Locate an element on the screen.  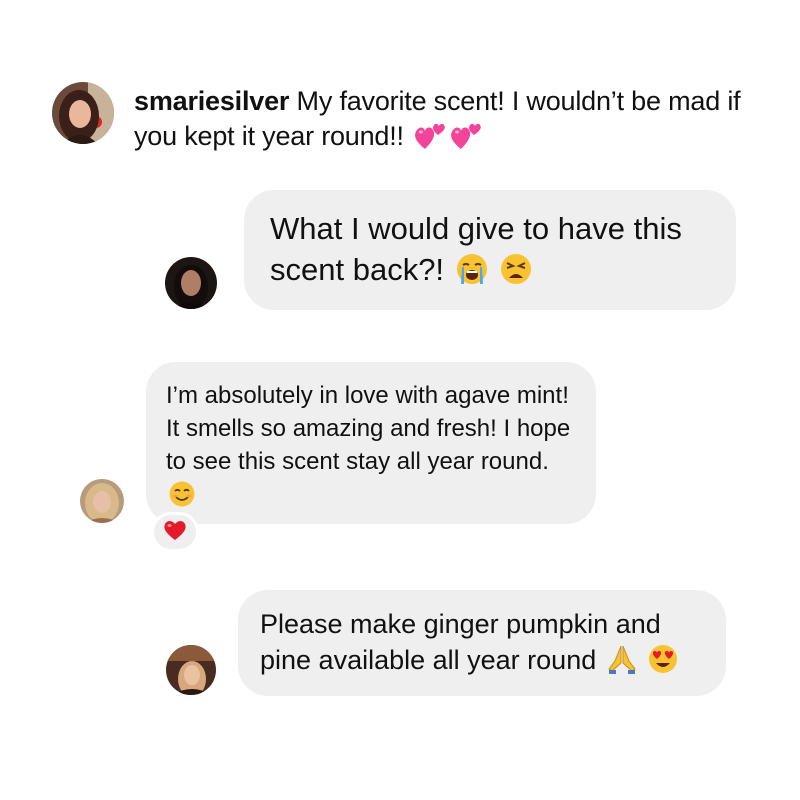
folded-hands-icon is located at coordinates (622, 659).